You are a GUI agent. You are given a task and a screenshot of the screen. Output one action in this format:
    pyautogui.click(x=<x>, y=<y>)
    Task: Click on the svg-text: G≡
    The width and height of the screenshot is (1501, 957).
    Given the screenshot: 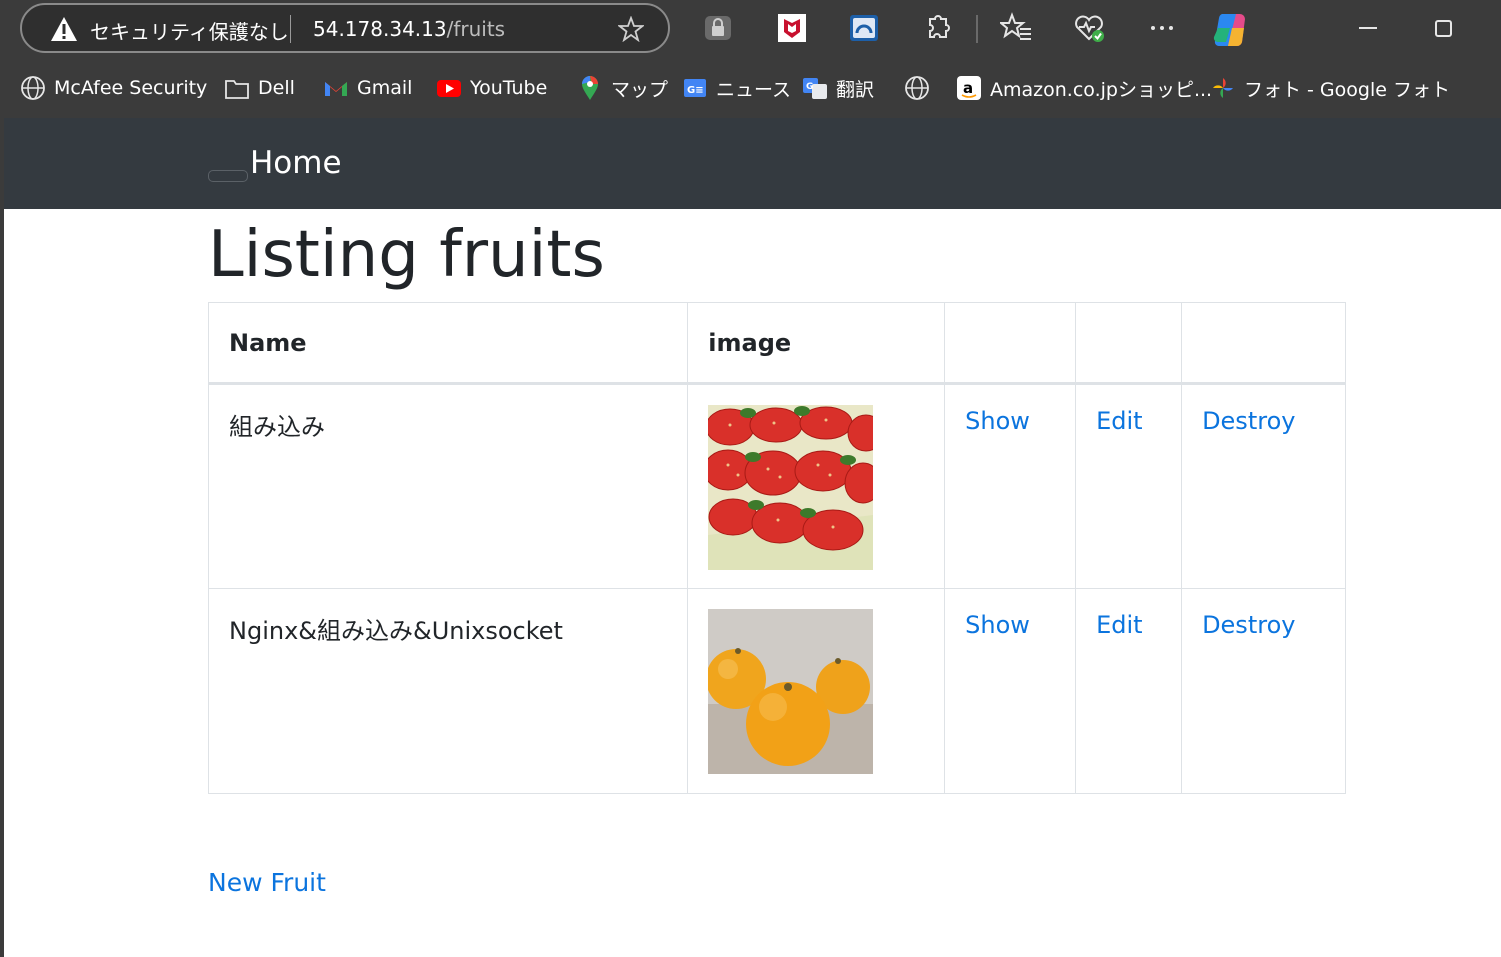 What is the action you would take?
    pyautogui.click(x=695, y=90)
    